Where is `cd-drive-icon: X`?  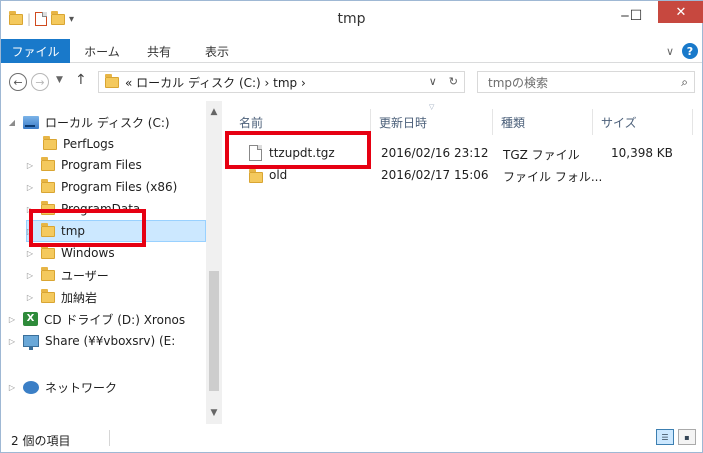
cd-drive-icon: X is located at coordinates (30, 319).